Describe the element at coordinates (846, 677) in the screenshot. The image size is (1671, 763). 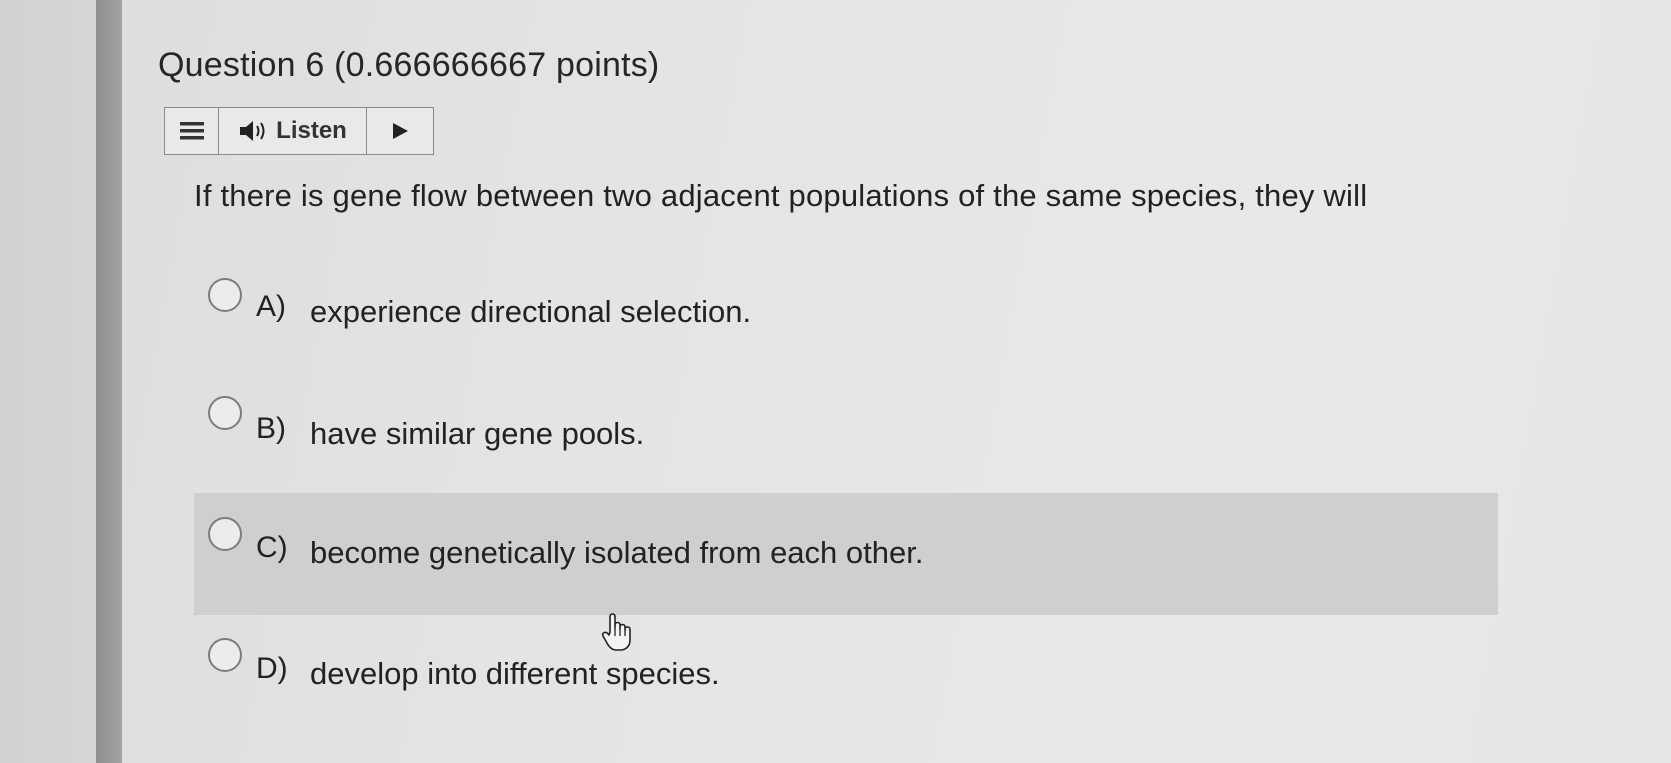
I see `answer-option-d: D) develop into different species.` at that location.